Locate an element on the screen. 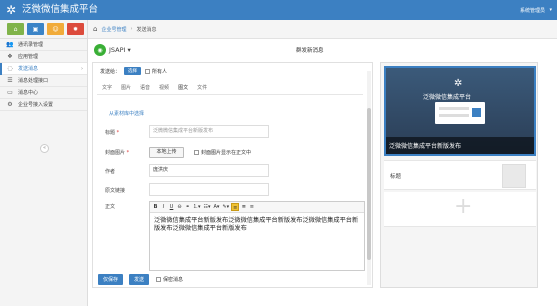 This screenshot has width=557, height=306. cover-login-box is located at coordinates (460, 113).